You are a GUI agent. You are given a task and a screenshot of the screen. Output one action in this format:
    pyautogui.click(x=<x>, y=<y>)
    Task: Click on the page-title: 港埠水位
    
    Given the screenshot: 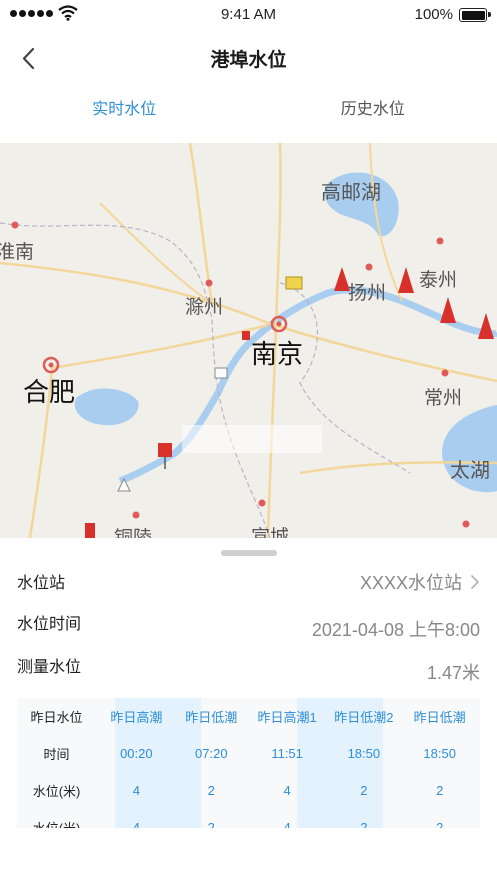 What is the action you would take?
    pyautogui.click(x=248, y=60)
    